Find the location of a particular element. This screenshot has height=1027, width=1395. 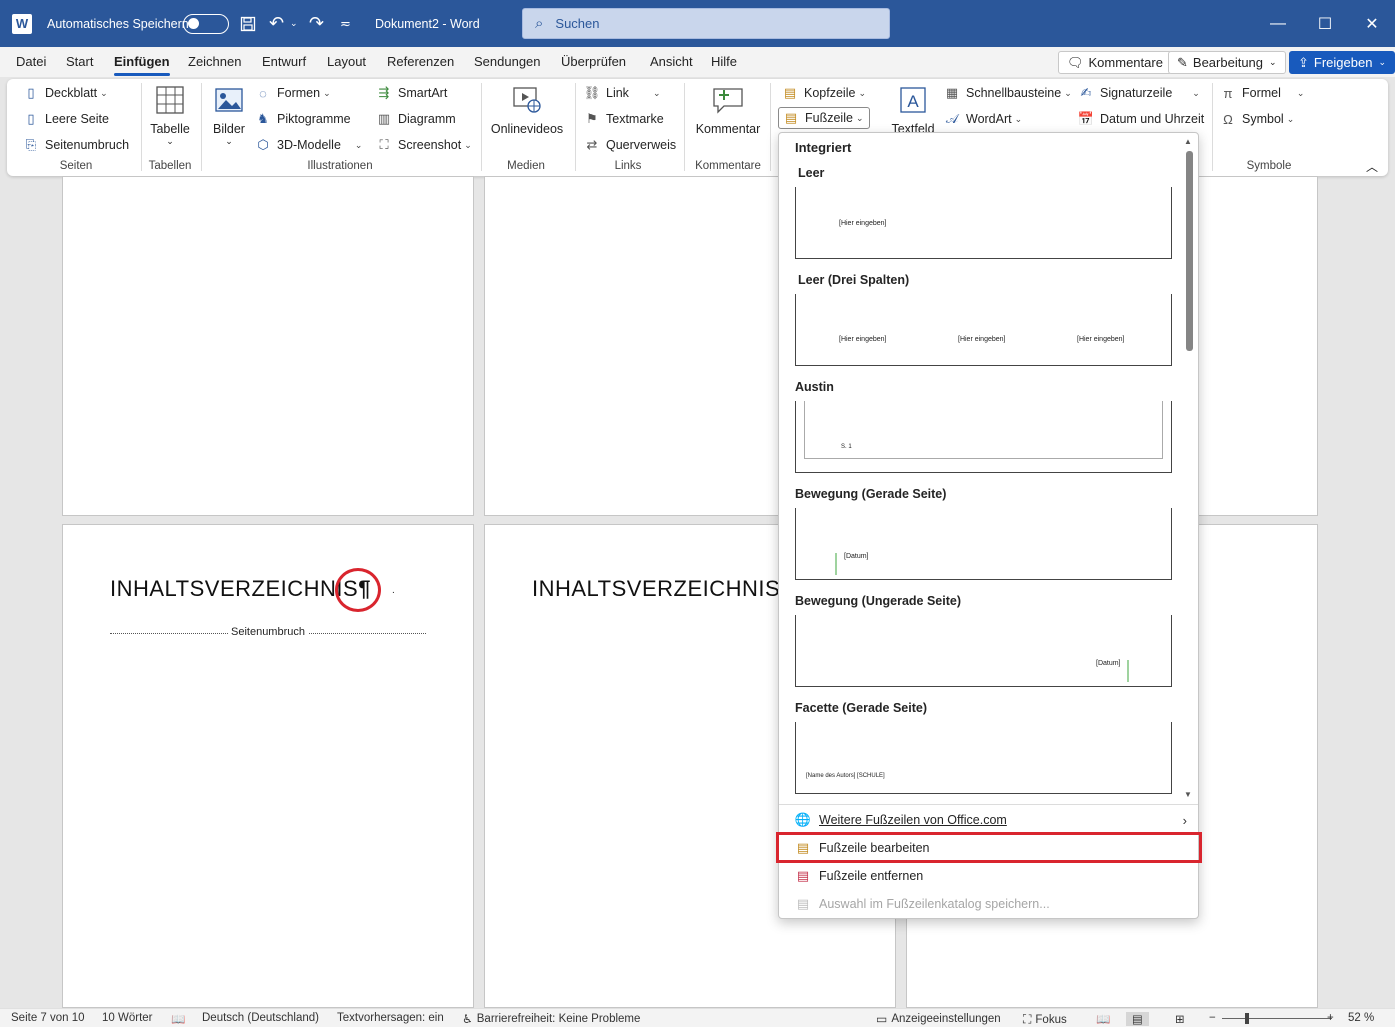

gallery-item-austin: S. 1 is located at coordinates (983, 437).